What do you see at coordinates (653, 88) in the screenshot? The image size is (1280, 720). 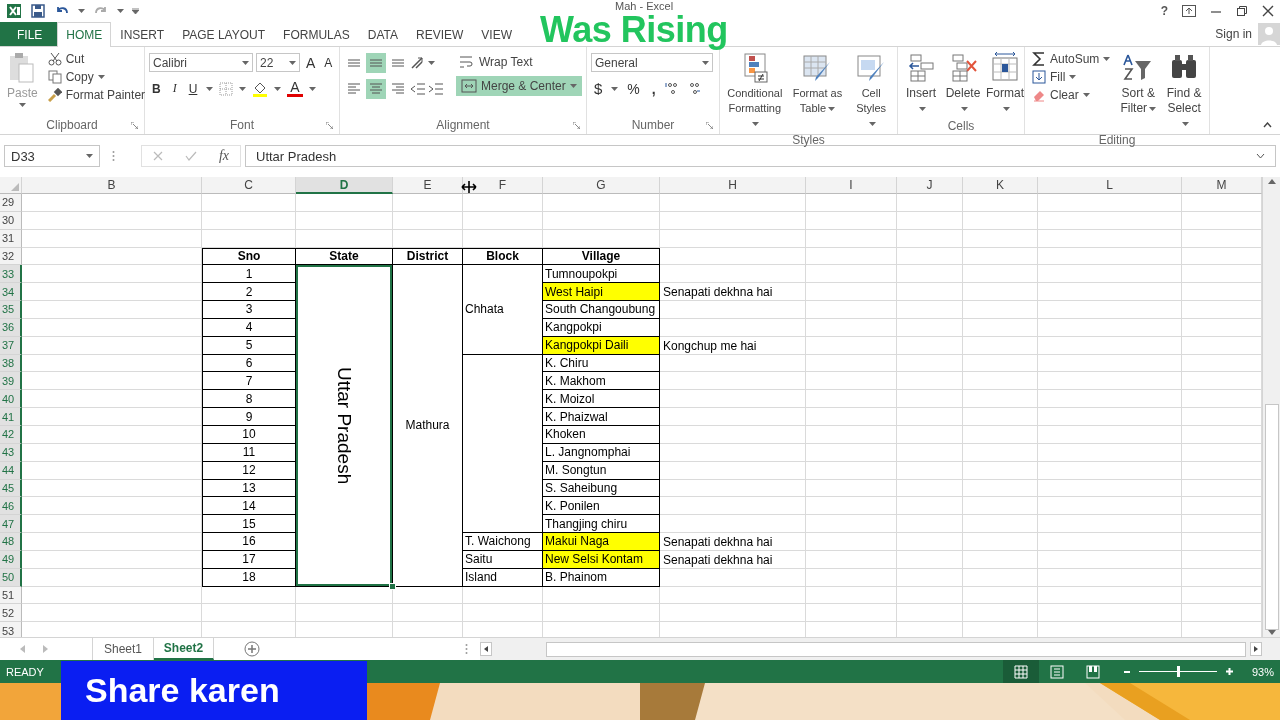 I see `comma-button: ,` at bounding box center [653, 88].